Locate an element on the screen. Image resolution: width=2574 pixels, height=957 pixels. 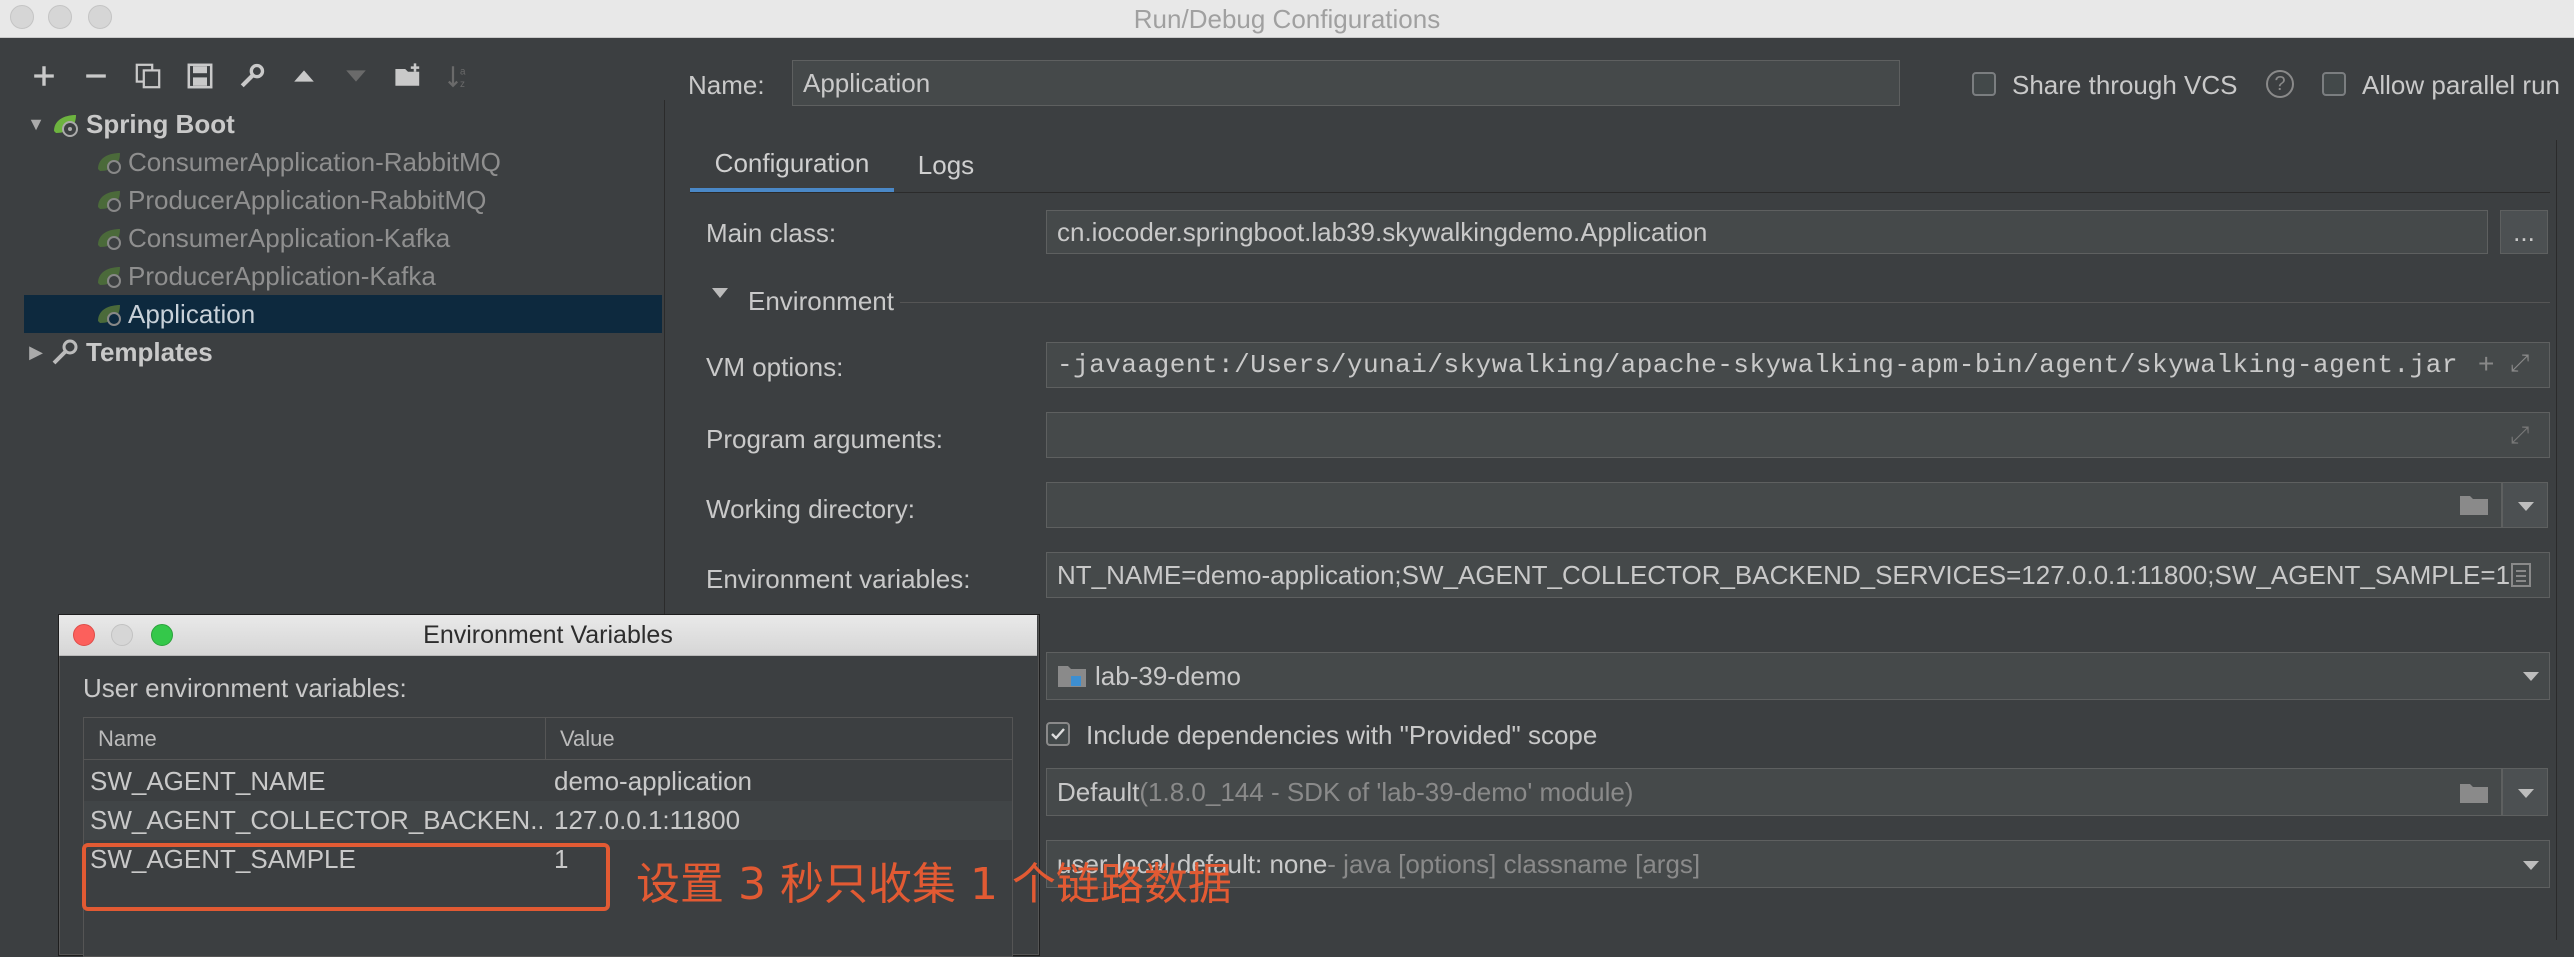
svg-text: a is located at coordinates (463, 72).